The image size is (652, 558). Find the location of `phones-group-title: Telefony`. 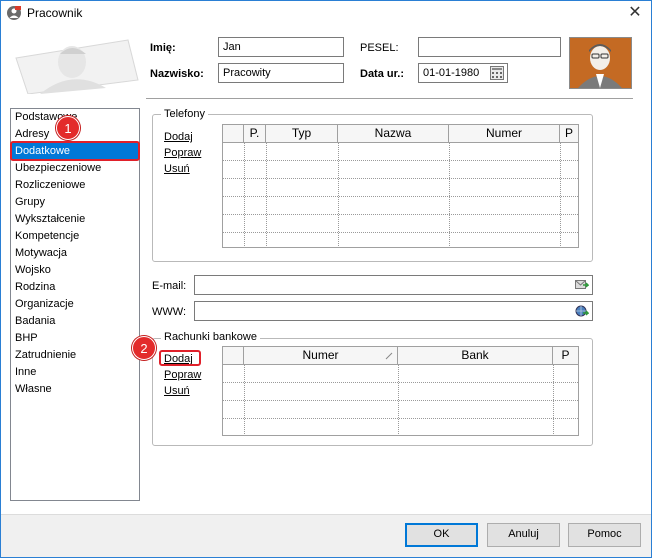

phones-group-title: Telefony is located at coordinates (184, 114).